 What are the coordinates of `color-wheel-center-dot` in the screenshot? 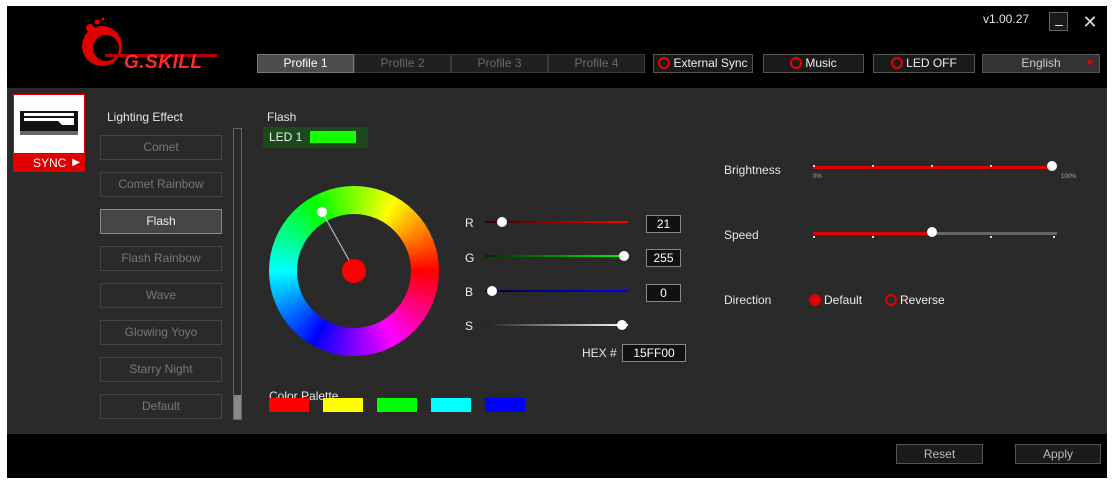 It's located at (354, 271).